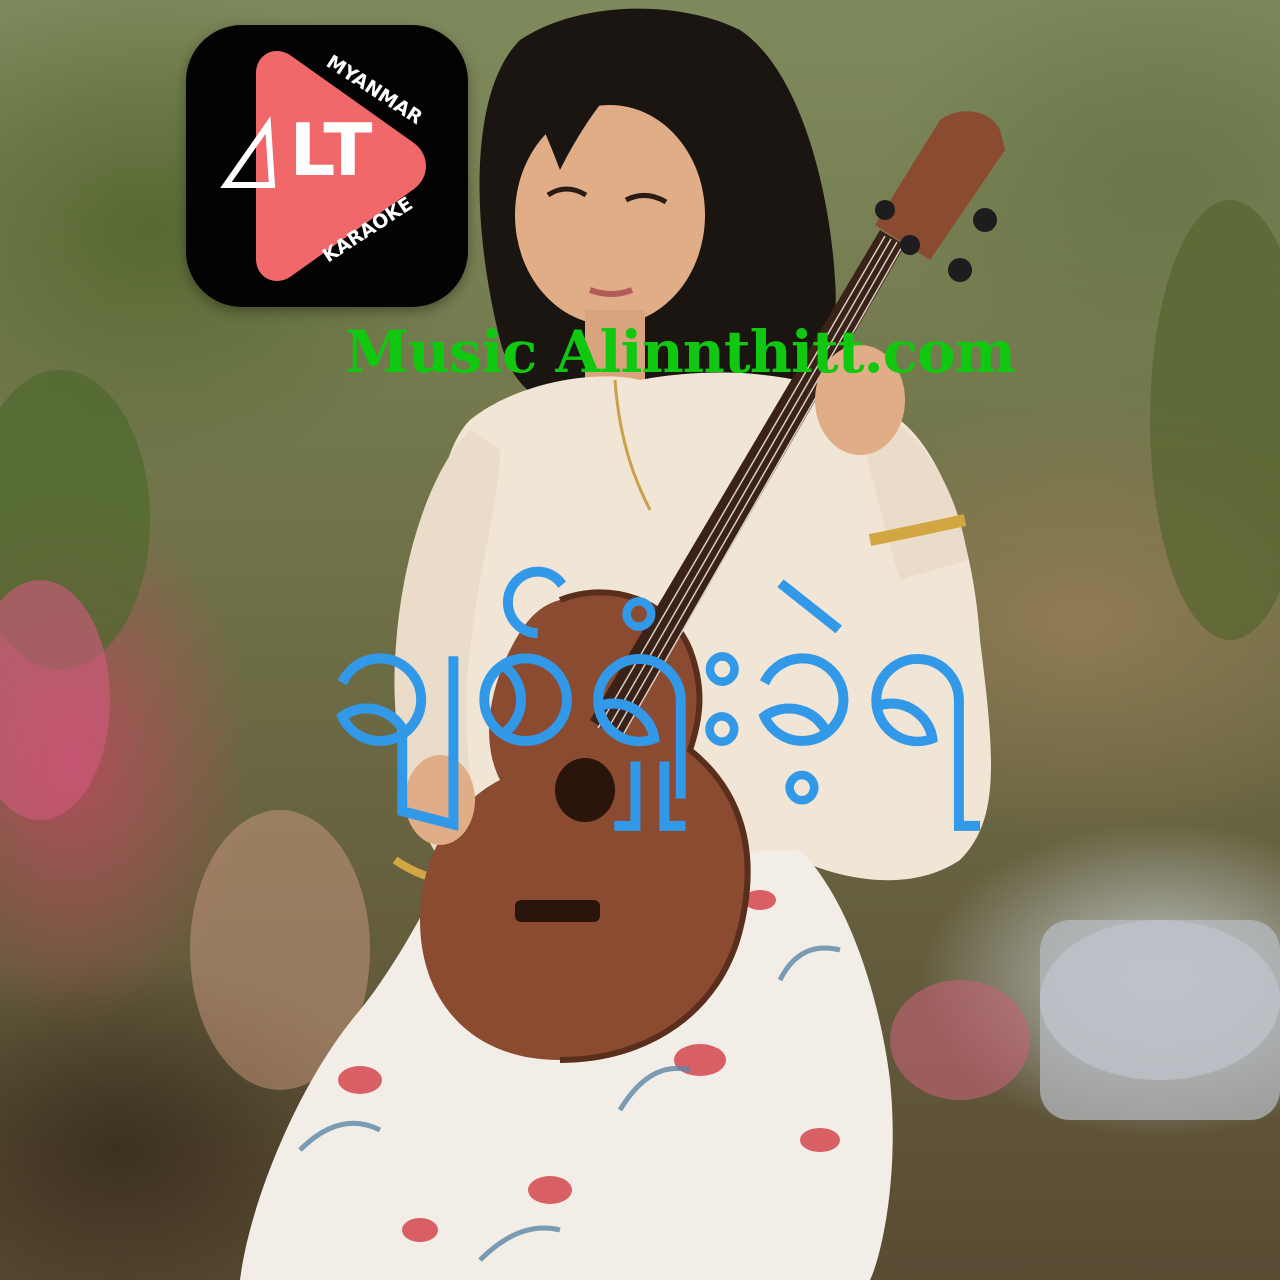 The width and height of the screenshot is (1280, 1280). What do you see at coordinates (650, 674) in the screenshot?
I see `song-title: ချစ်ရှုံးခဲ့ရ` at bounding box center [650, 674].